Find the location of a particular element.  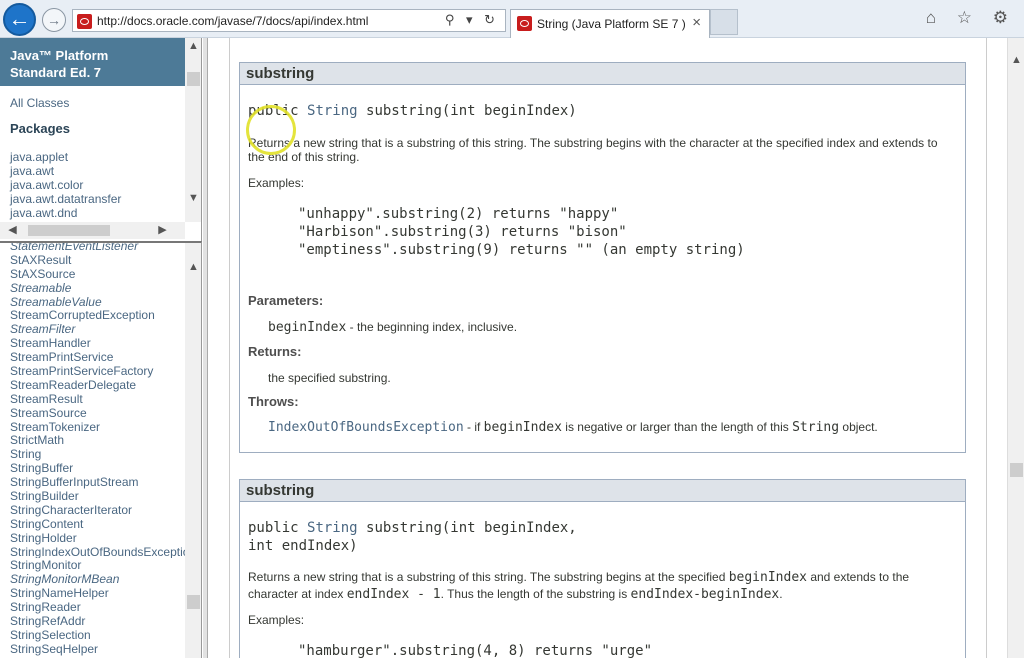

class-link: StringCharacterIterator is located at coordinates (98, 510).